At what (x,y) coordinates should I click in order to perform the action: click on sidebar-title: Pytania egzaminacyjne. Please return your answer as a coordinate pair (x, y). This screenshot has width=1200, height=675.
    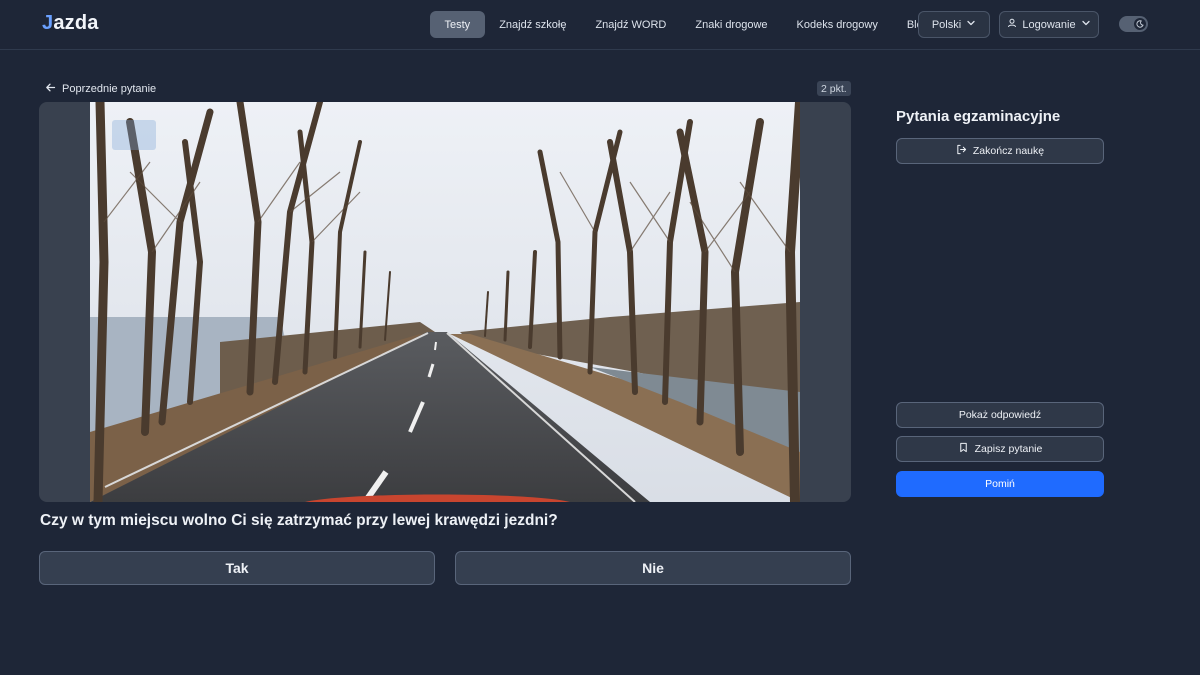
    Looking at the image, I should click on (978, 116).